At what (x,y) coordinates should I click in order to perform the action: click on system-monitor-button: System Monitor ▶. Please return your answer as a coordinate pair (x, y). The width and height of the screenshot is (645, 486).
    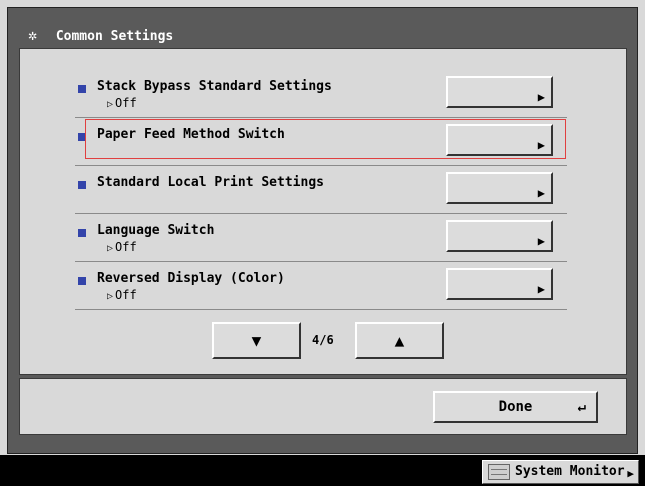
    Looking at the image, I should click on (560, 472).